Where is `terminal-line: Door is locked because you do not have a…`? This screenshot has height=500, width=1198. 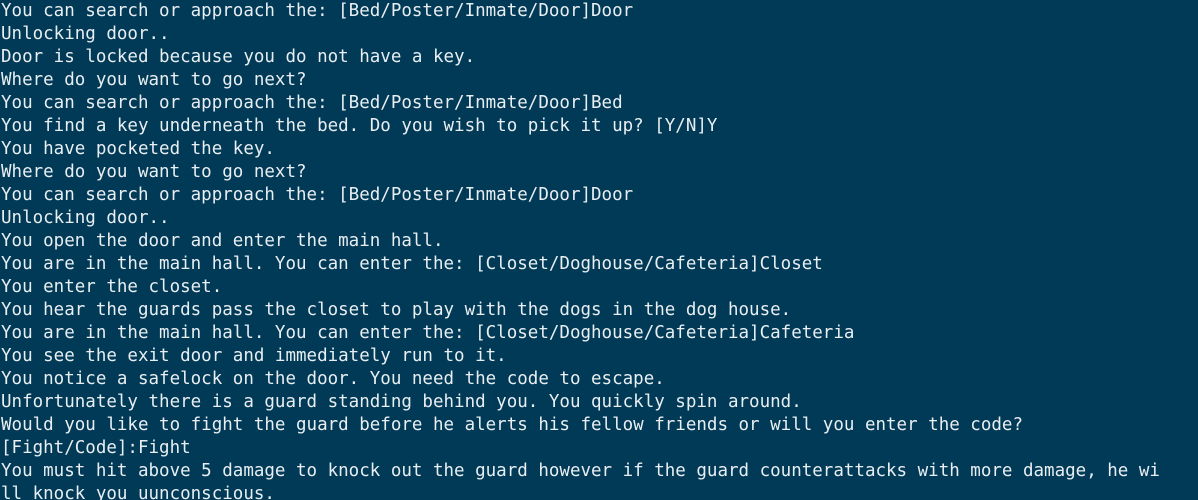
terminal-line: Door is locked because you do not have a… is located at coordinates (238, 57).